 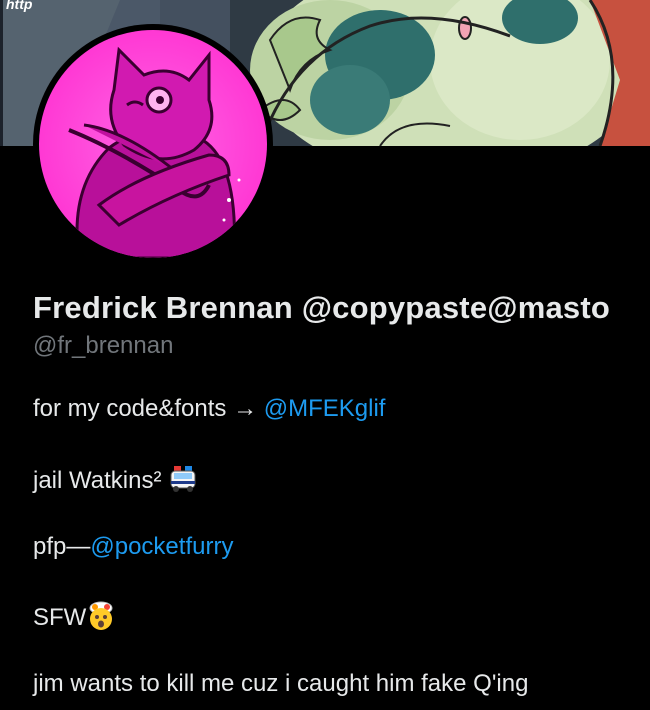 I want to click on bio-line-text: jail Watkins², so click(x=97, y=480).